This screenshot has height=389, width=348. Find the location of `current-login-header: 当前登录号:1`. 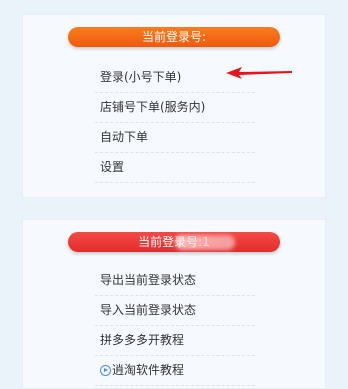

current-login-header: 当前登录号:1 is located at coordinates (174, 242).